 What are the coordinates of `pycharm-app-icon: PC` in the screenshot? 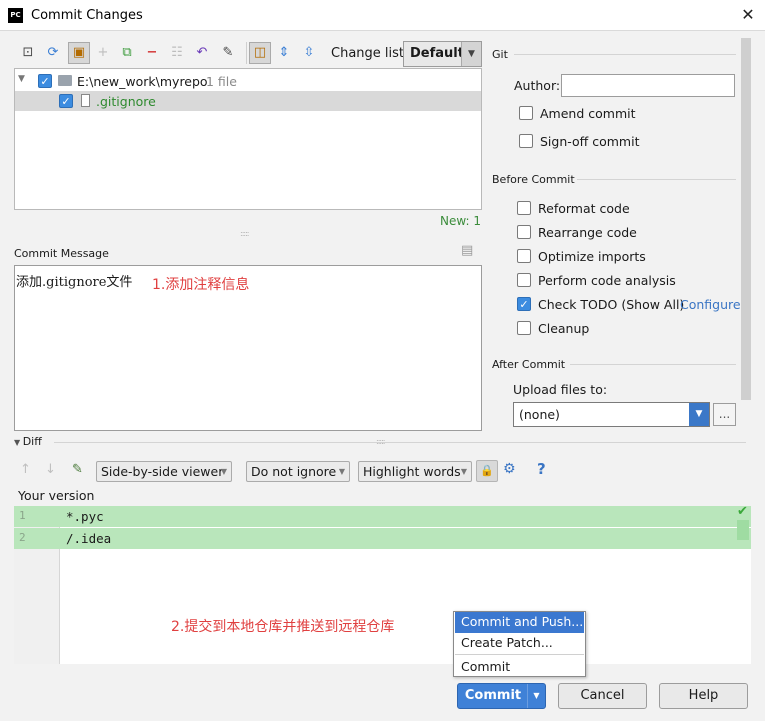 It's located at (15, 15).